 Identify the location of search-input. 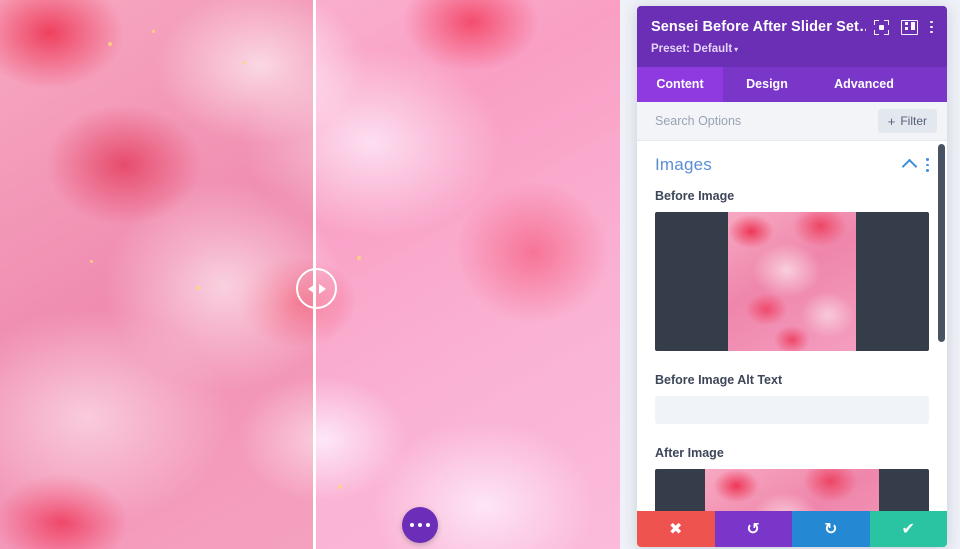
(765, 121).